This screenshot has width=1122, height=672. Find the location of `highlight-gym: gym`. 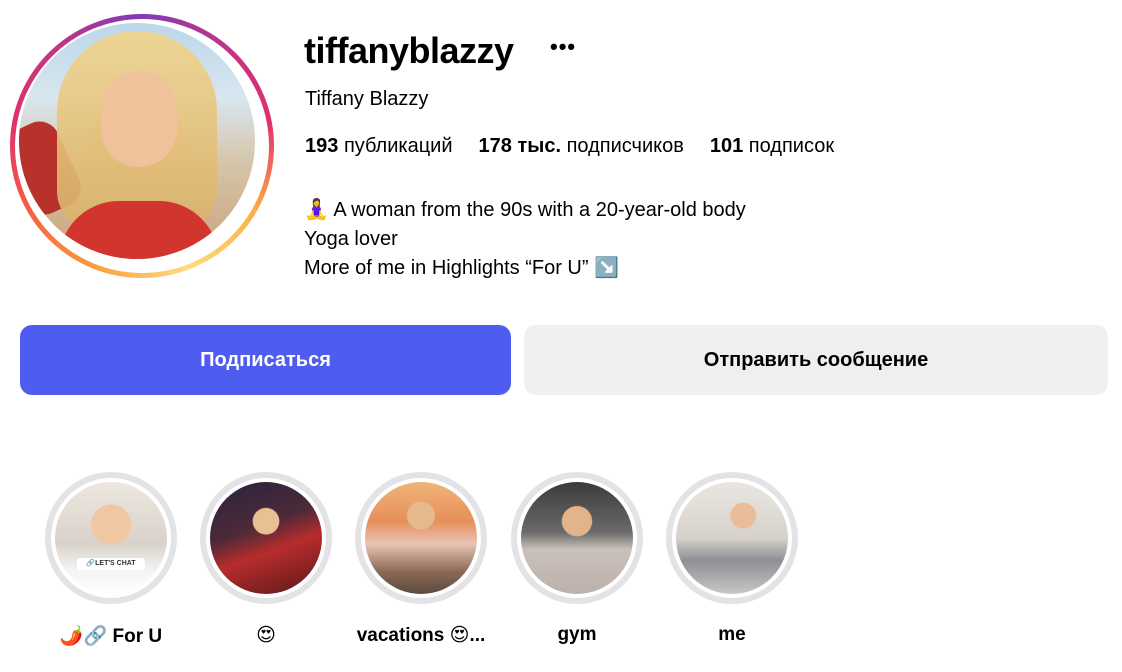

highlight-gym: gym is located at coordinates (577, 559).